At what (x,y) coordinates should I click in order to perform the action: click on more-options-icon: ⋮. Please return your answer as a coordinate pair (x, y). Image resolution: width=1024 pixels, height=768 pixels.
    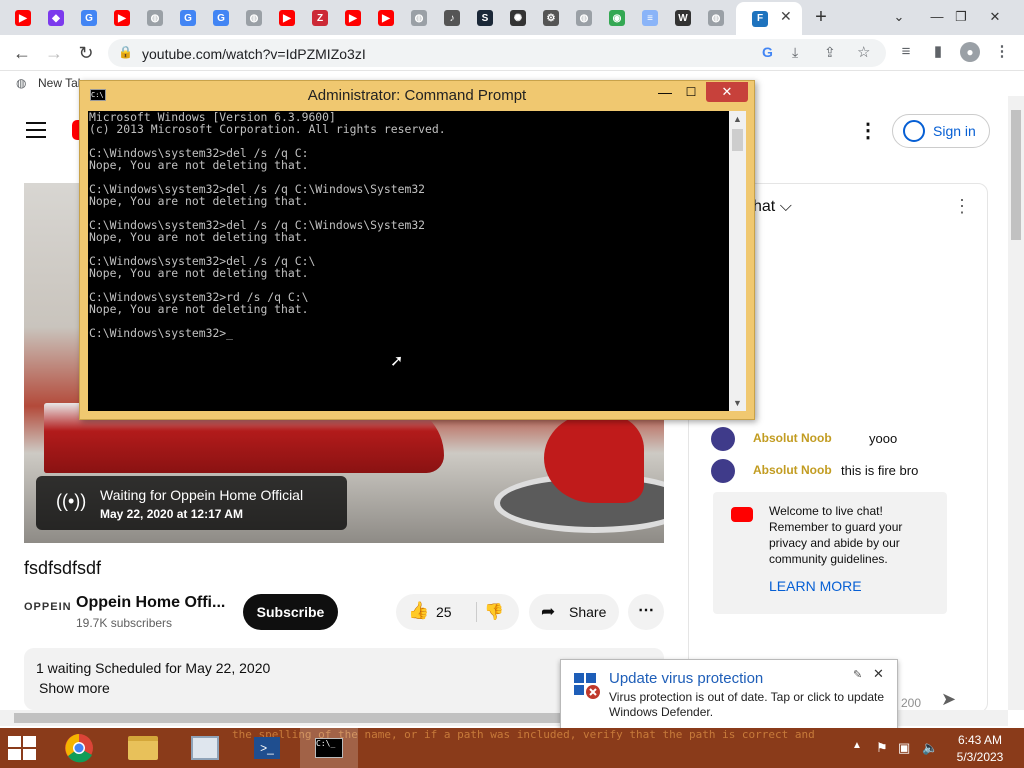
    Looking at the image, I should click on (868, 130).